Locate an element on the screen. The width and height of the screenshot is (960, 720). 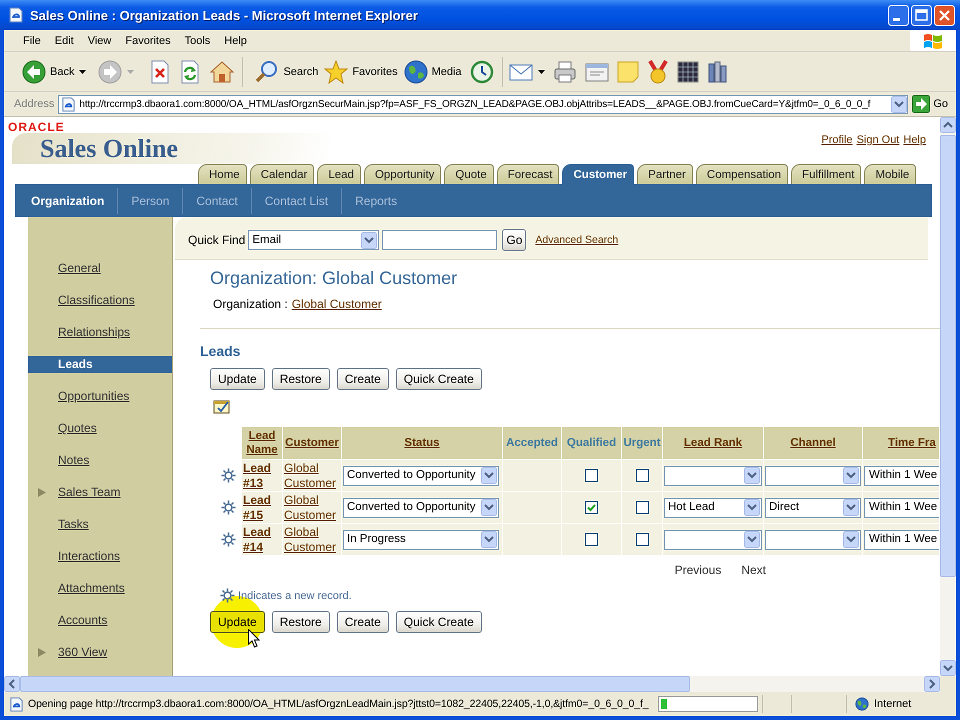
column-header: Customer is located at coordinates (312, 443).